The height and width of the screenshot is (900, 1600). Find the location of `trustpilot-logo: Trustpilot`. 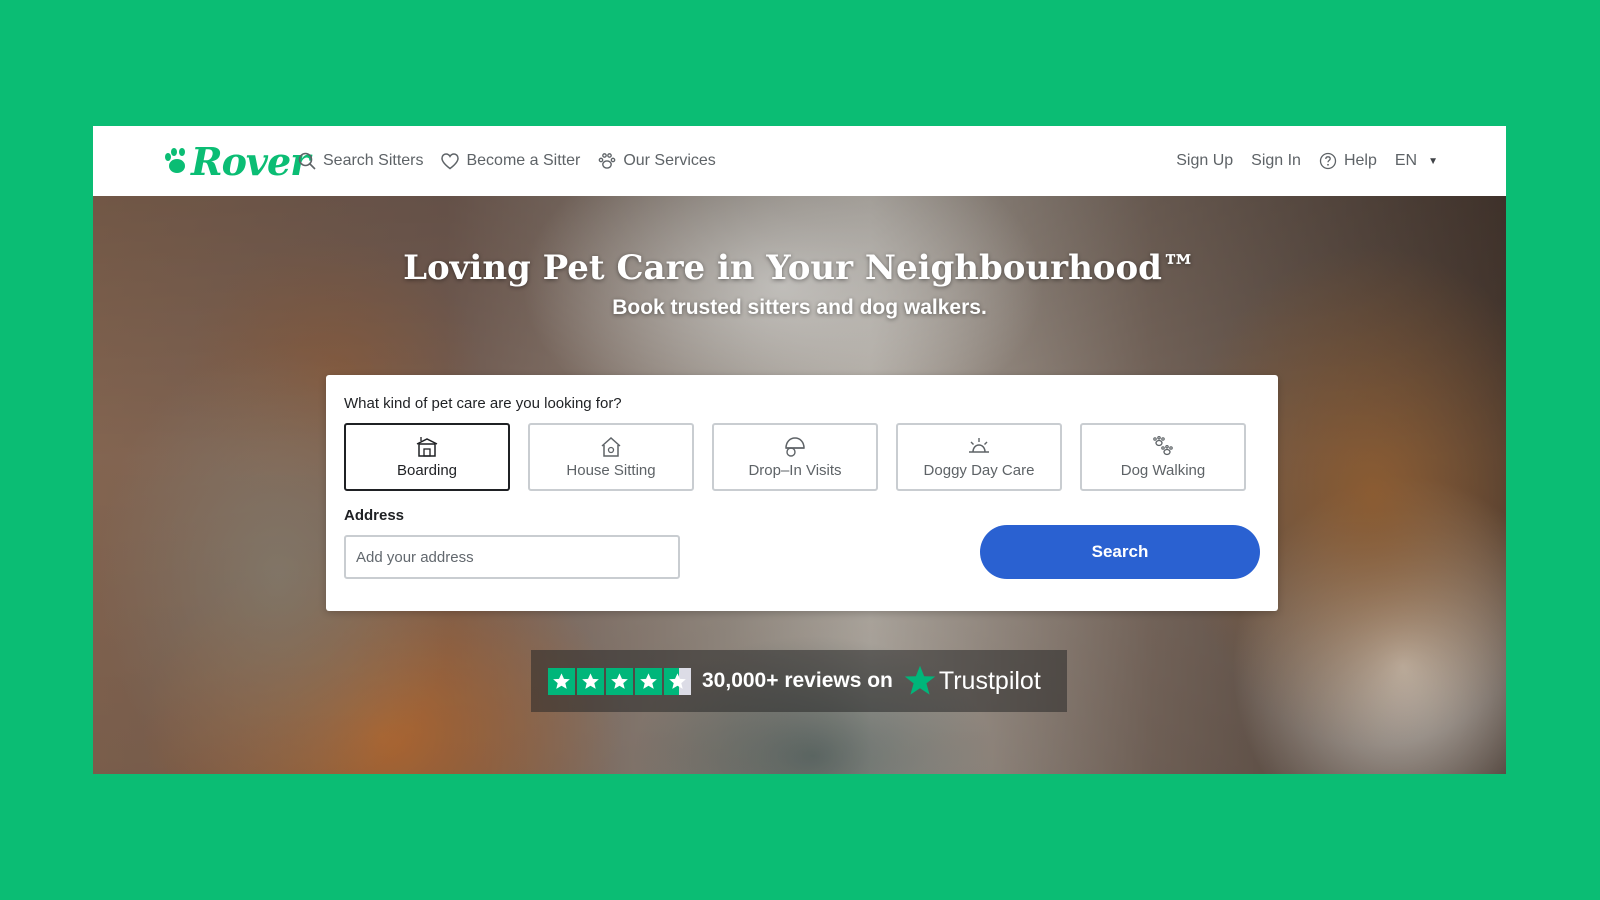

trustpilot-logo: Trustpilot is located at coordinates (972, 681).